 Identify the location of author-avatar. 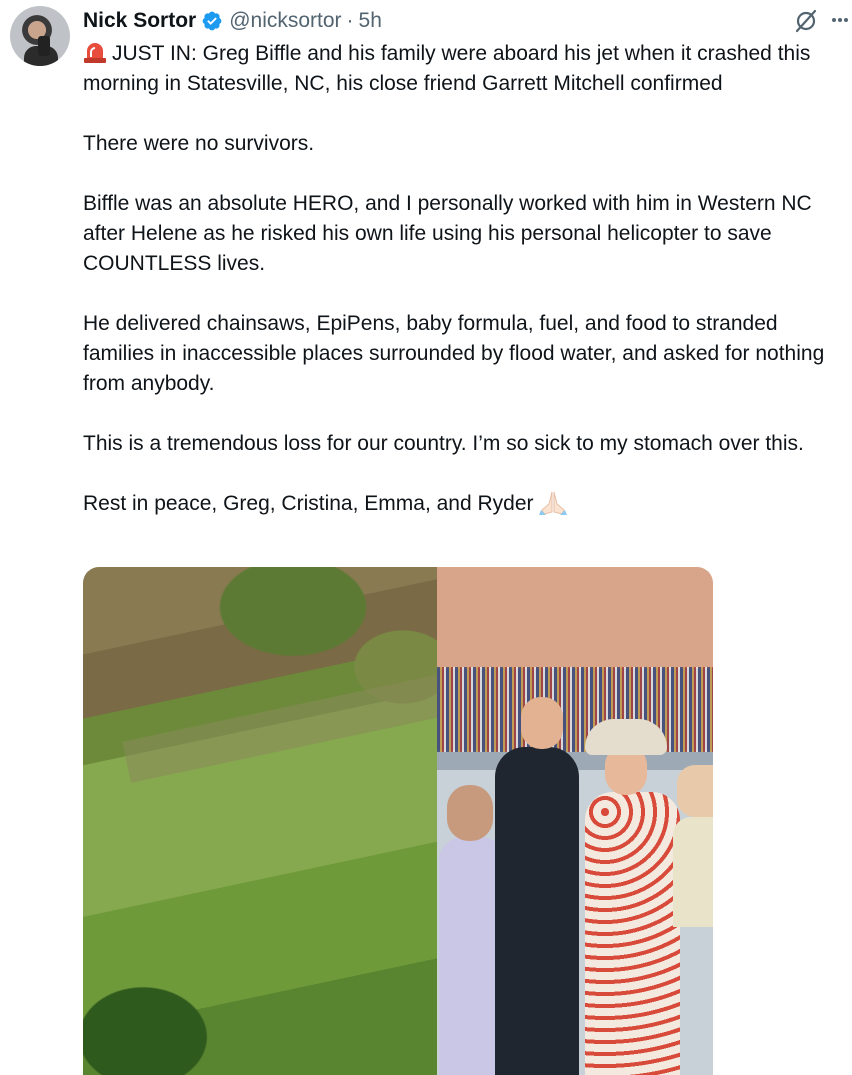
(40, 36).